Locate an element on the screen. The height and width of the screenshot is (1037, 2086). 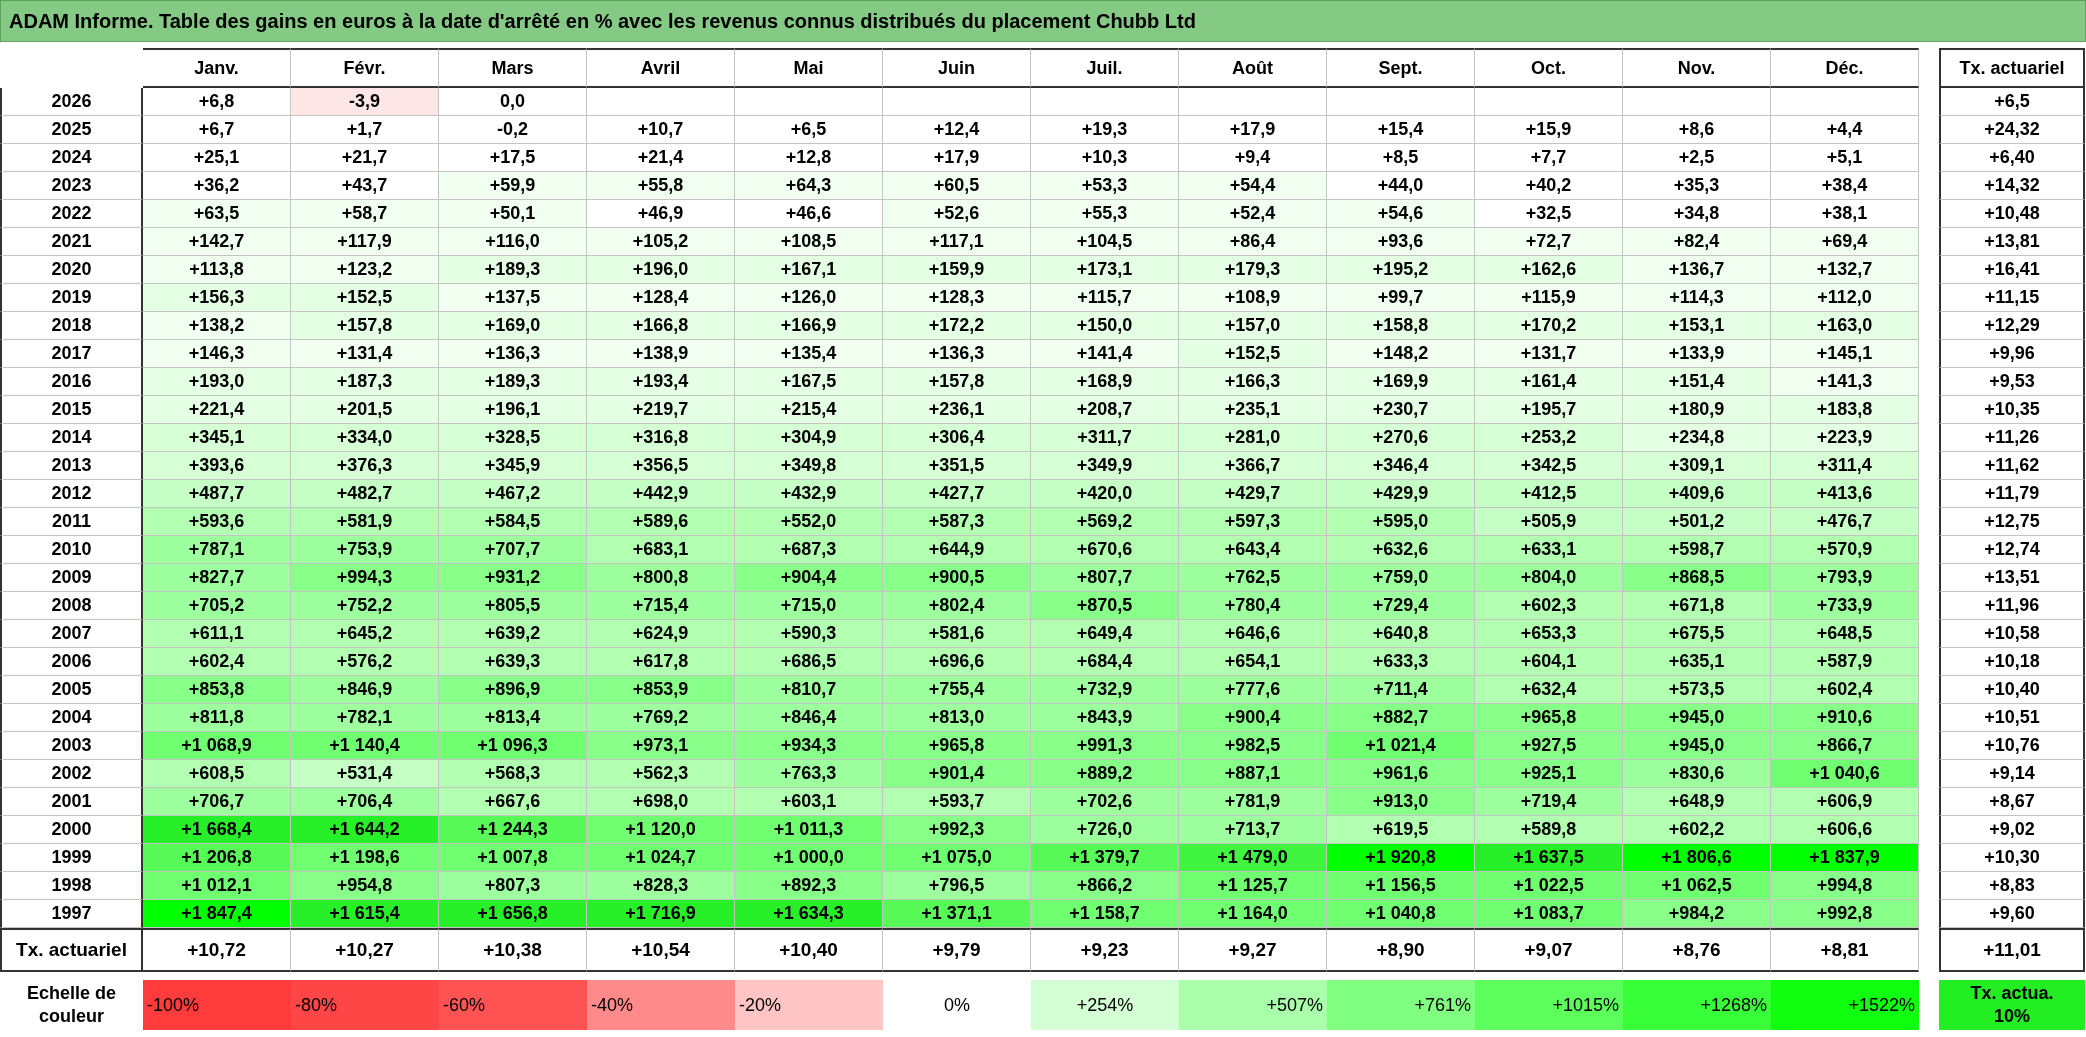
gain-cell: +196,0 is located at coordinates (661, 270).